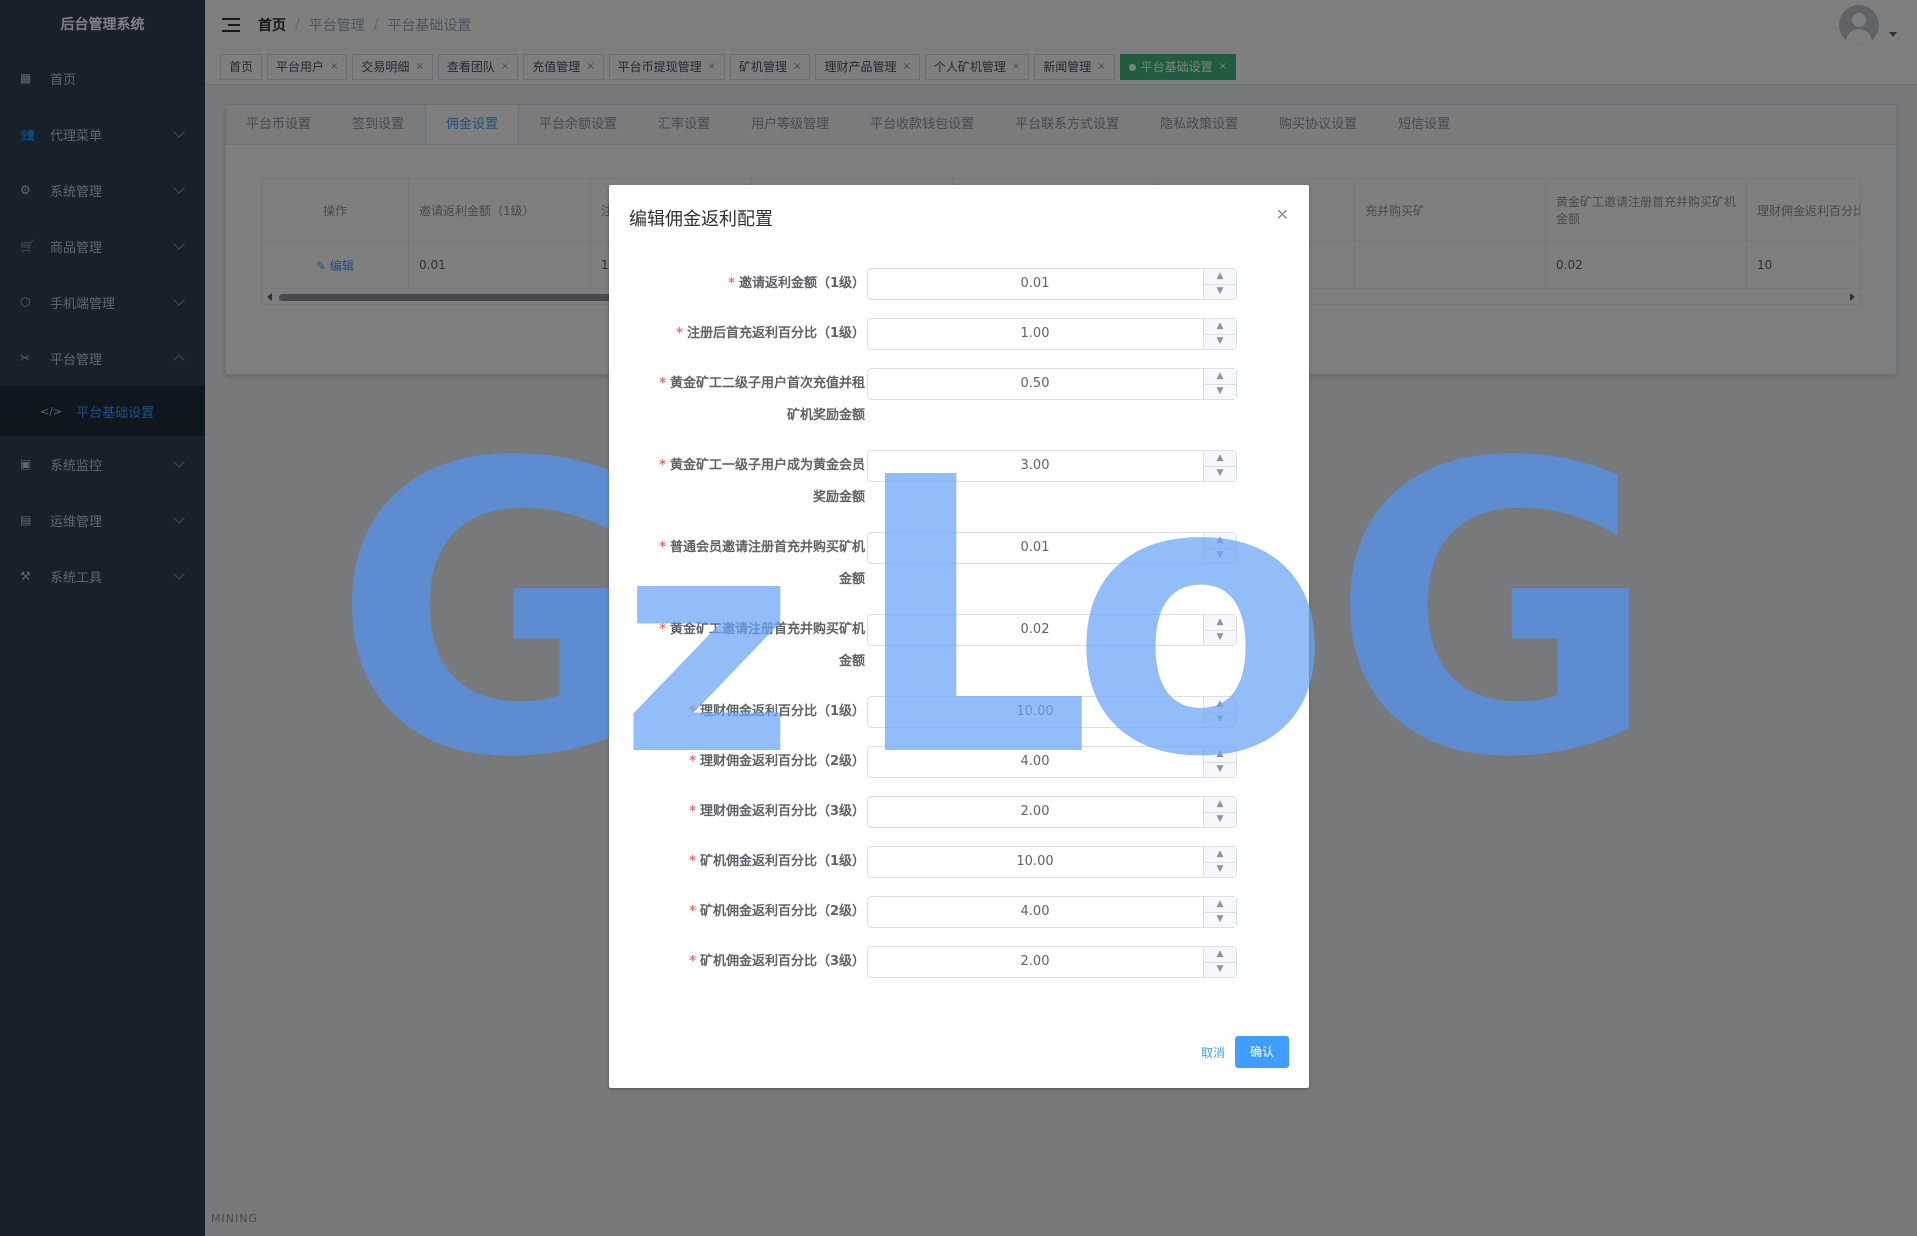  I want to click on form-label: * 理财佣金返利百分比（3级）, so click(747, 812).